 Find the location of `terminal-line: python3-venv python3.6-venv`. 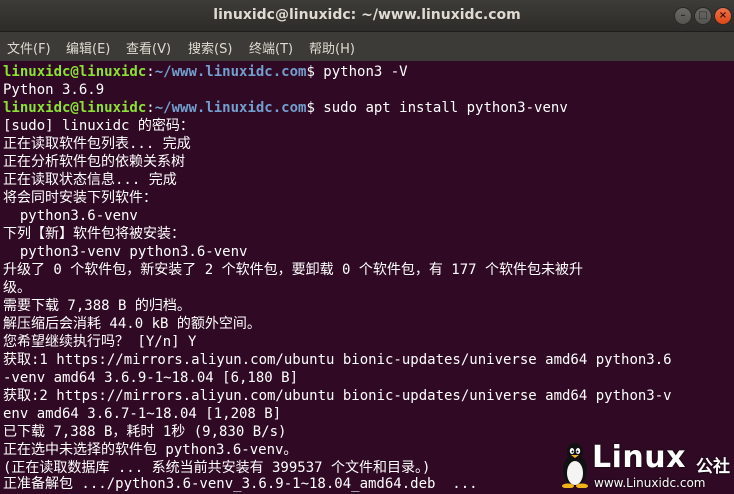

terminal-line: python3-venv python3.6-venv is located at coordinates (125, 252).